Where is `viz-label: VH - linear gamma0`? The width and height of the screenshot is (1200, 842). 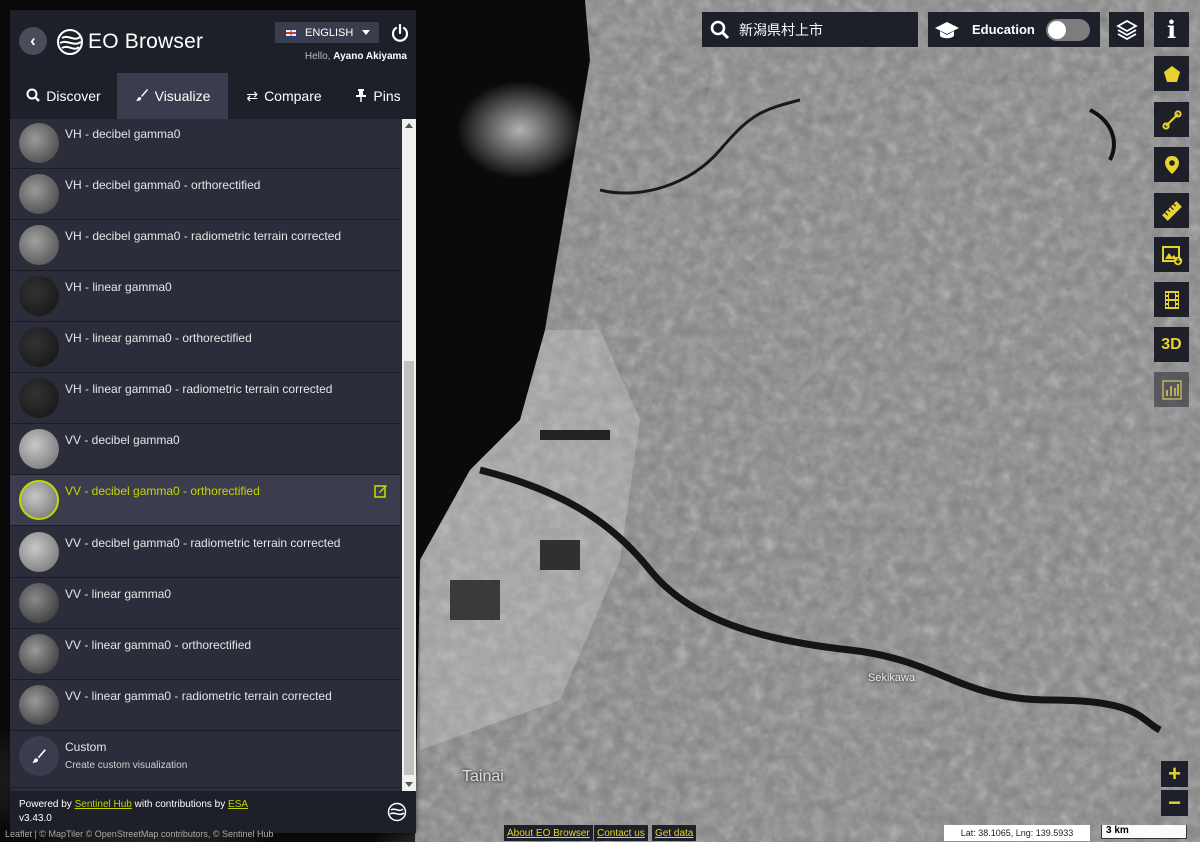
viz-label: VH - linear gamma0 is located at coordinates (118, 287).